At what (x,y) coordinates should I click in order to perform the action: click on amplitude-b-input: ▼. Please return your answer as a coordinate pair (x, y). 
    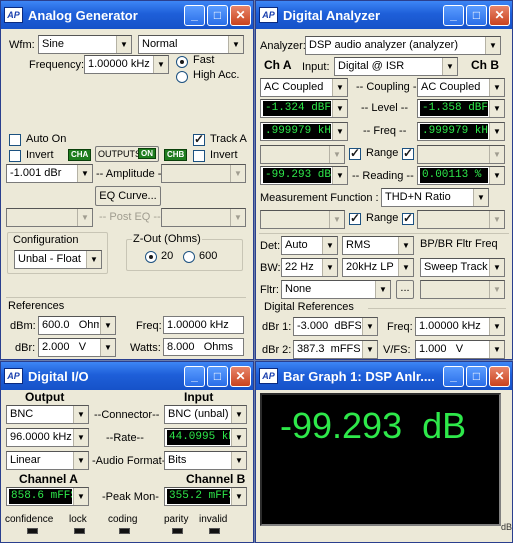
    Looking at the image, I should click on (203, 173).